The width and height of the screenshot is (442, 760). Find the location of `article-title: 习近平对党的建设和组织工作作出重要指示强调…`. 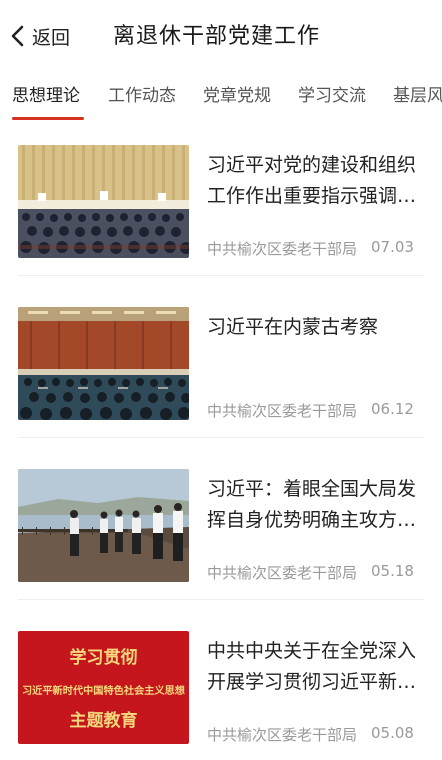

article-title: 习近平对党的建设和组织工作作出重要指示强调… is located at coordinates (312, 180).